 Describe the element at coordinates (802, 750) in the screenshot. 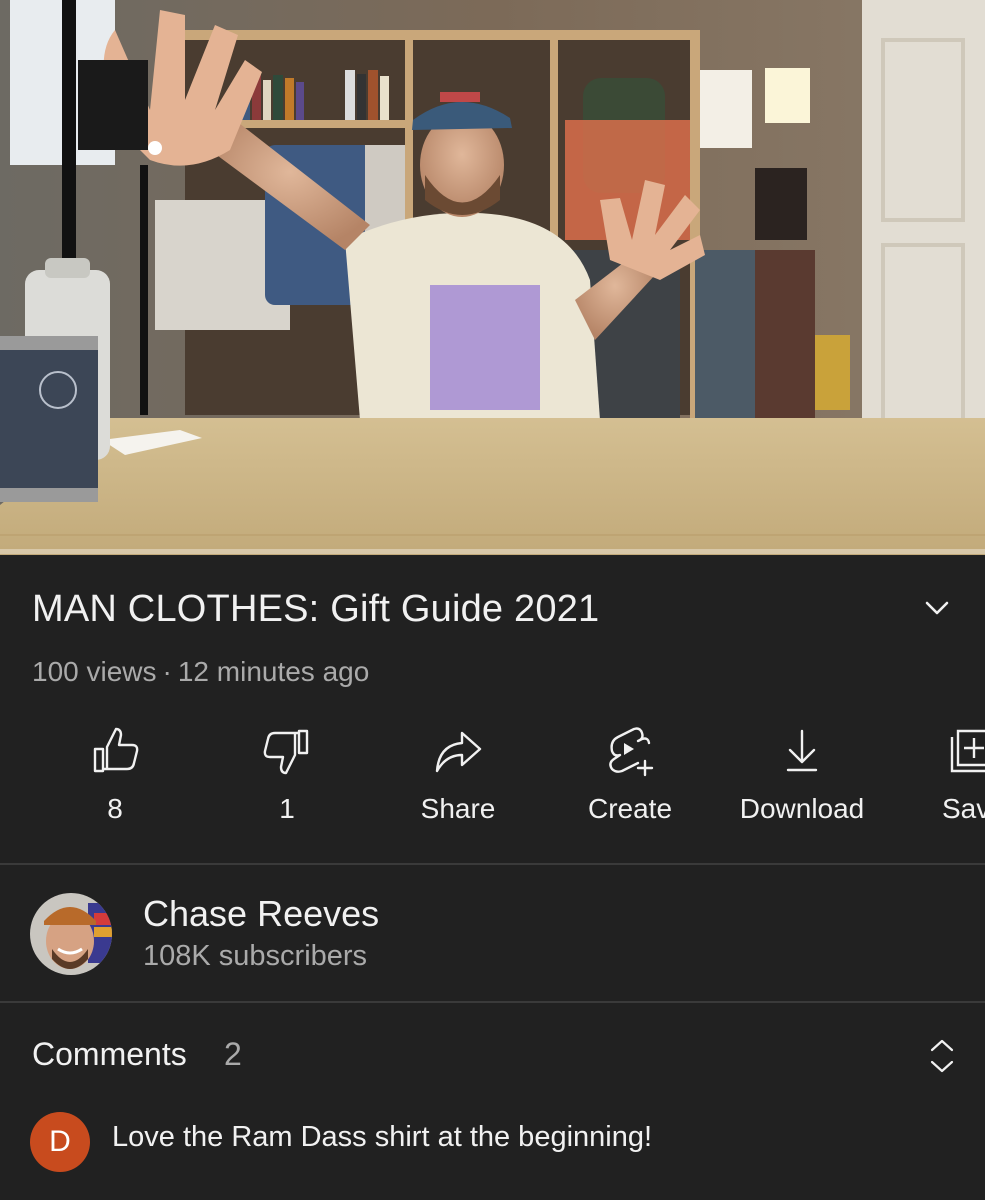

I see `download-icon` at that location.